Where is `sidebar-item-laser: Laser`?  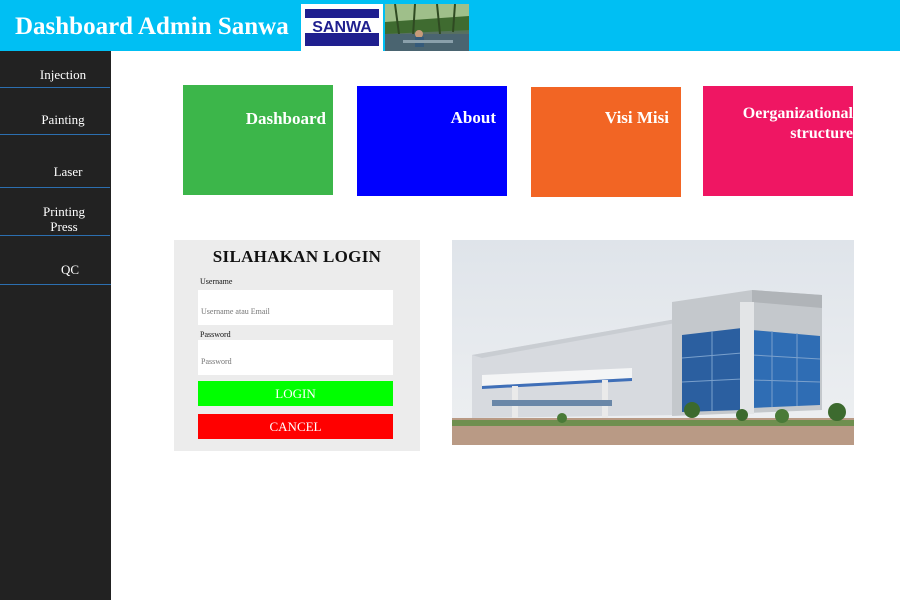
sidebar-item-laser: Laser is located at coordinates (55, 161).